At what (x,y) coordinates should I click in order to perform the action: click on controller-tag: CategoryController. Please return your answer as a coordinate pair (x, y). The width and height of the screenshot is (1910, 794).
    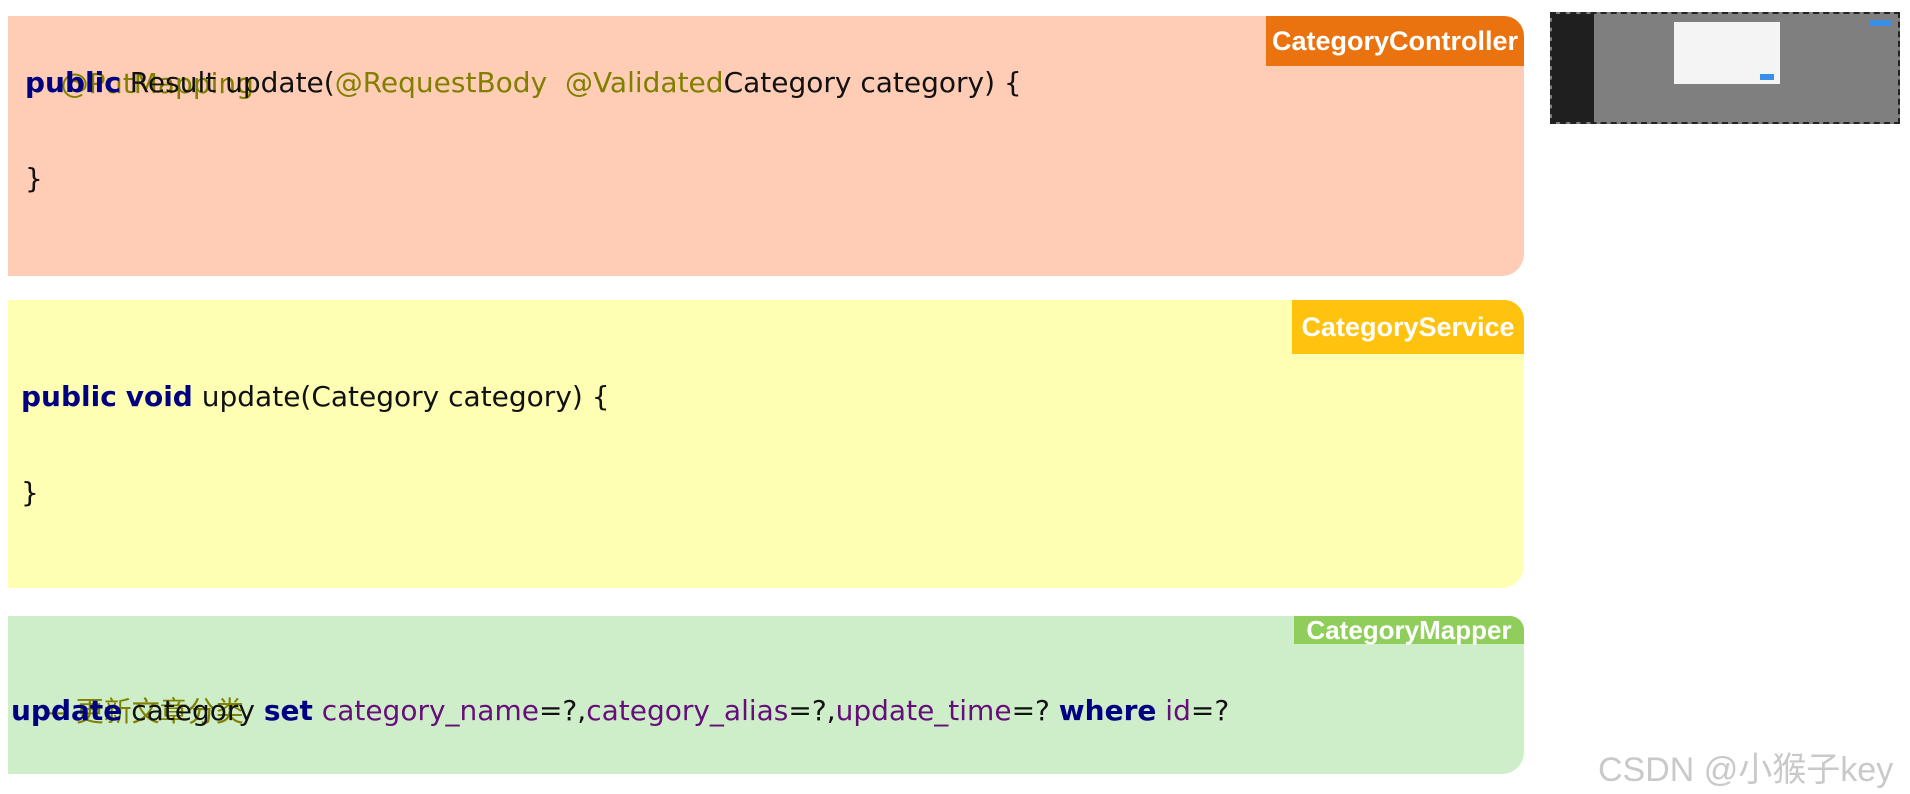
    Looking at the image, I should click on (1395, 41).